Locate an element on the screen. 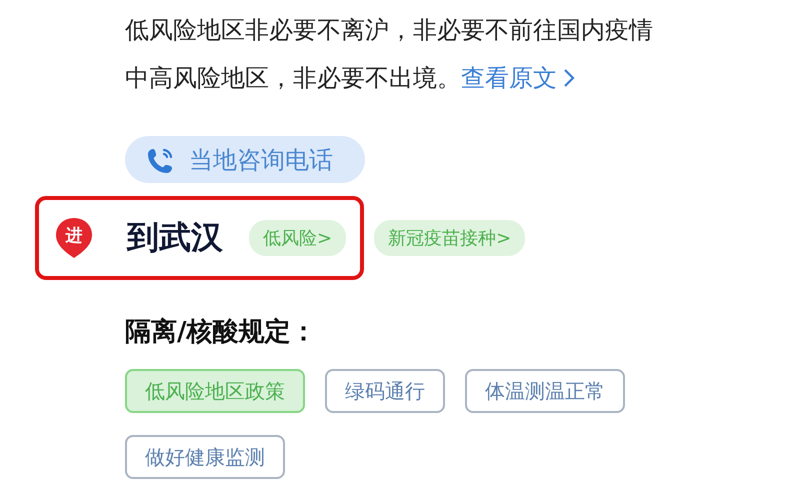  entry-badge: 进 is located at coordinates (74, 238).